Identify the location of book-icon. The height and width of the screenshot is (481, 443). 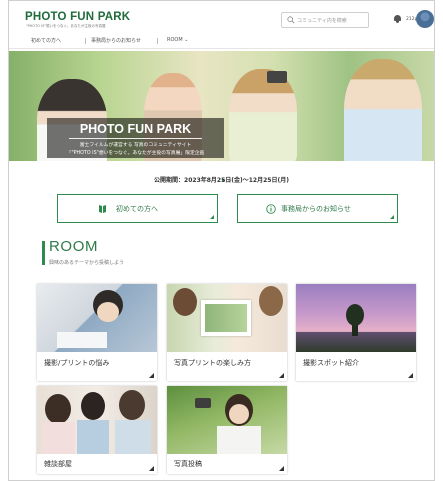
(102, 209).